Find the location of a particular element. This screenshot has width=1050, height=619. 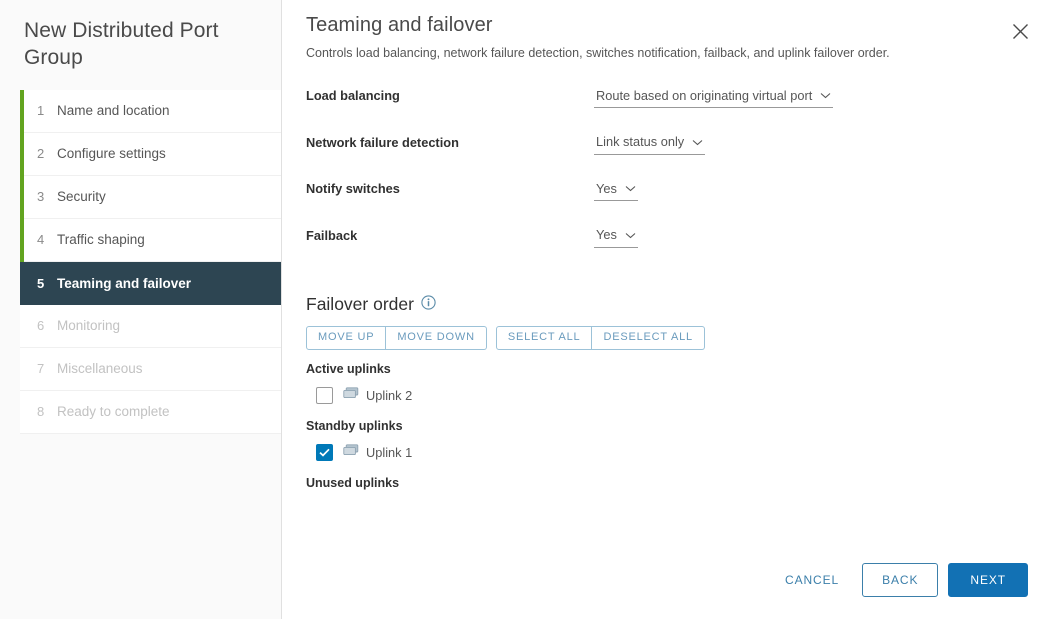

failback-label: Failback is located at coordinates (332, 235).